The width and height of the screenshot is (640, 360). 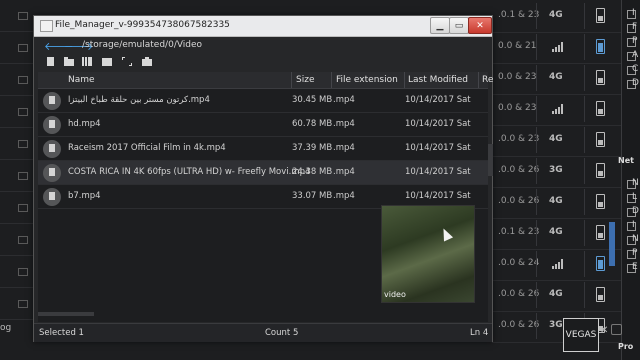 I want to click on signal-icon, so click(x=557, y=109).